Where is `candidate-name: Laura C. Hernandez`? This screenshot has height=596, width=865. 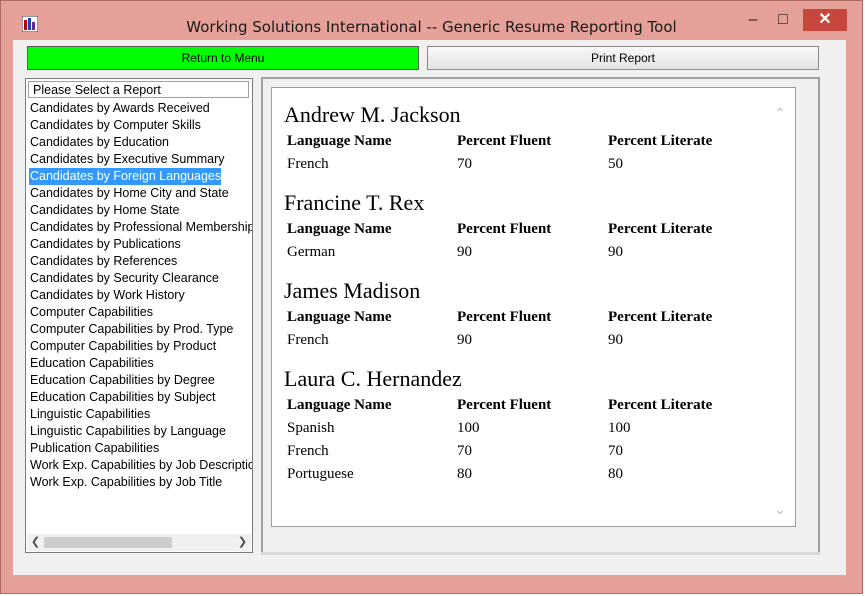 candidate-name: Laura C. Hernandez is located at coordinates (373, 378).